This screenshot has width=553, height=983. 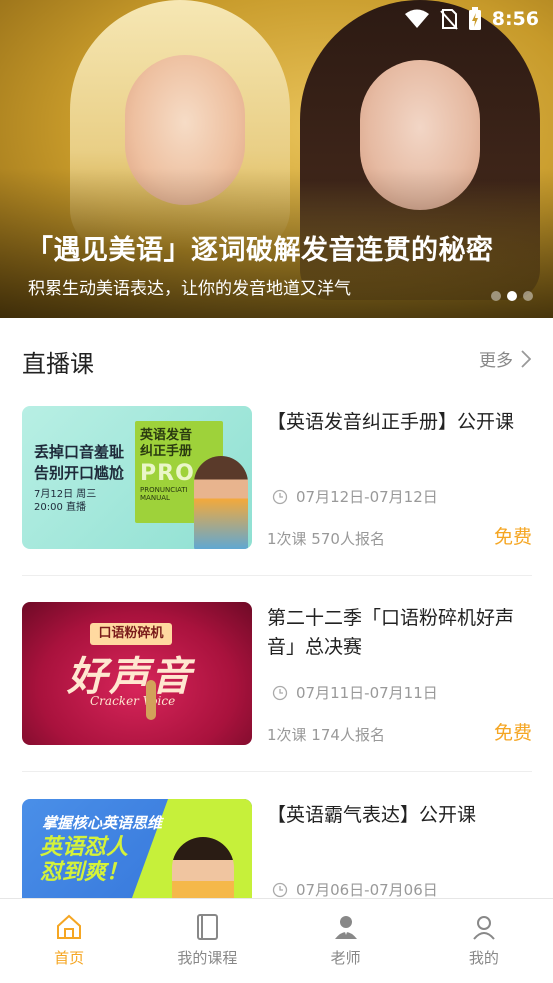 I want to click on course-meta: 1次课 174人报名, so click(x=326, y=735).